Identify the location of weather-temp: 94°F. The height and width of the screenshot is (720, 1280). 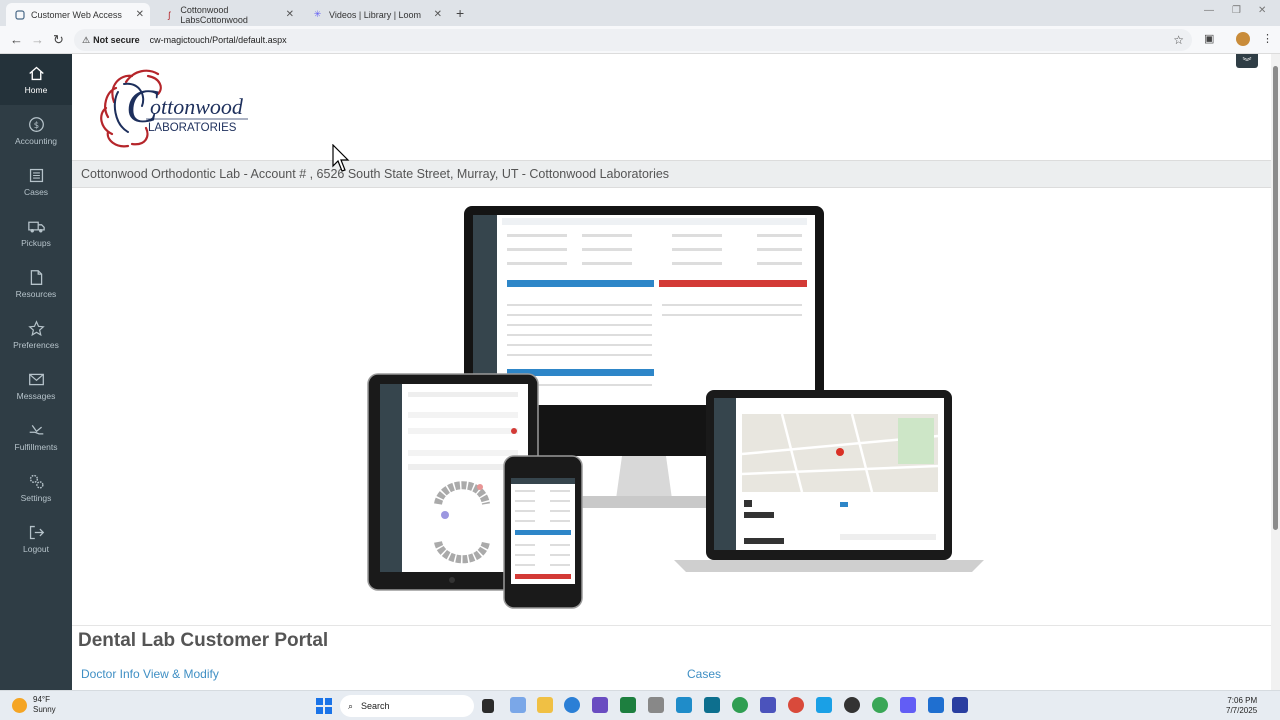
(41, 699).